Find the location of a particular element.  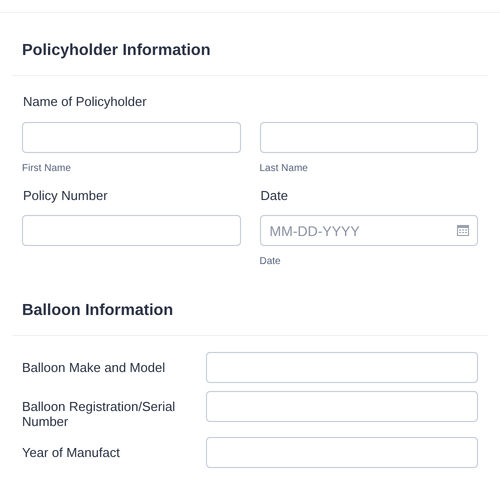

field-hint: First Name is located at coordinates (47, 169).